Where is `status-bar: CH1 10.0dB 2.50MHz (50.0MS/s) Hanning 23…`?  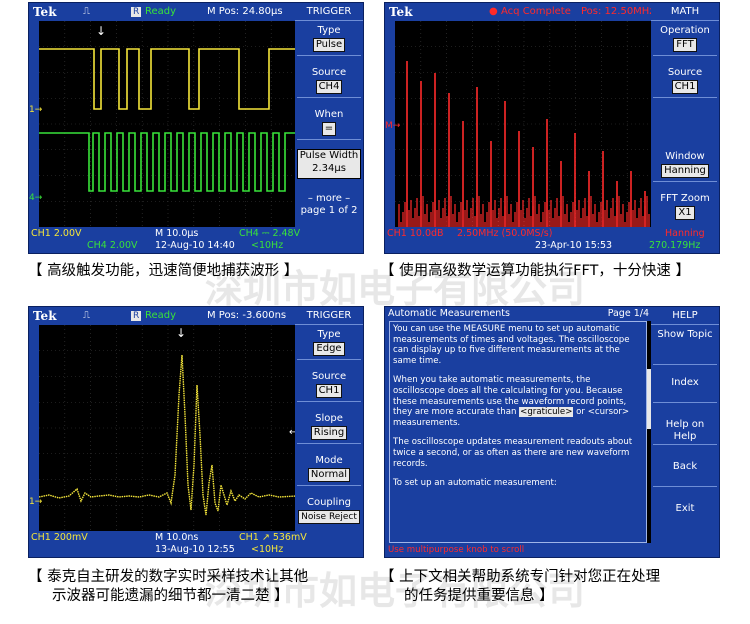 status-bar: CH1 10.0dB 2.50MHz (50.0MS/s) Hanning 23… is located at coordinates (552, 240).